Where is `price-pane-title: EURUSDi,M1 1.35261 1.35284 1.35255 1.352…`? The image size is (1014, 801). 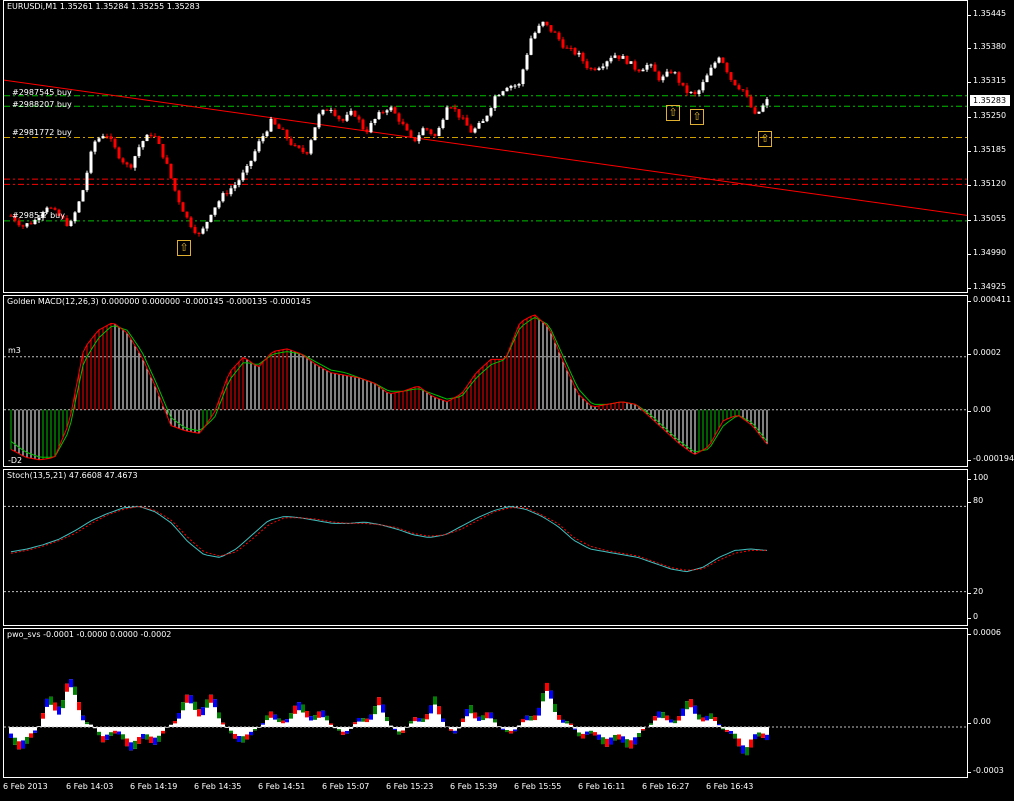 price-pane-title: EURUSDi,M1 1.35261 1.35284 1.35255 1.352… is located at coordinates (103, 6).